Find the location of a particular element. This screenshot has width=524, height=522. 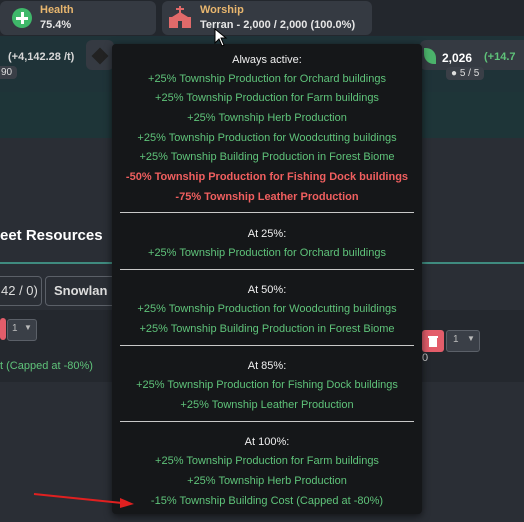

worker-badge: ● 5 / 5 is located at coordinates (465, 73).